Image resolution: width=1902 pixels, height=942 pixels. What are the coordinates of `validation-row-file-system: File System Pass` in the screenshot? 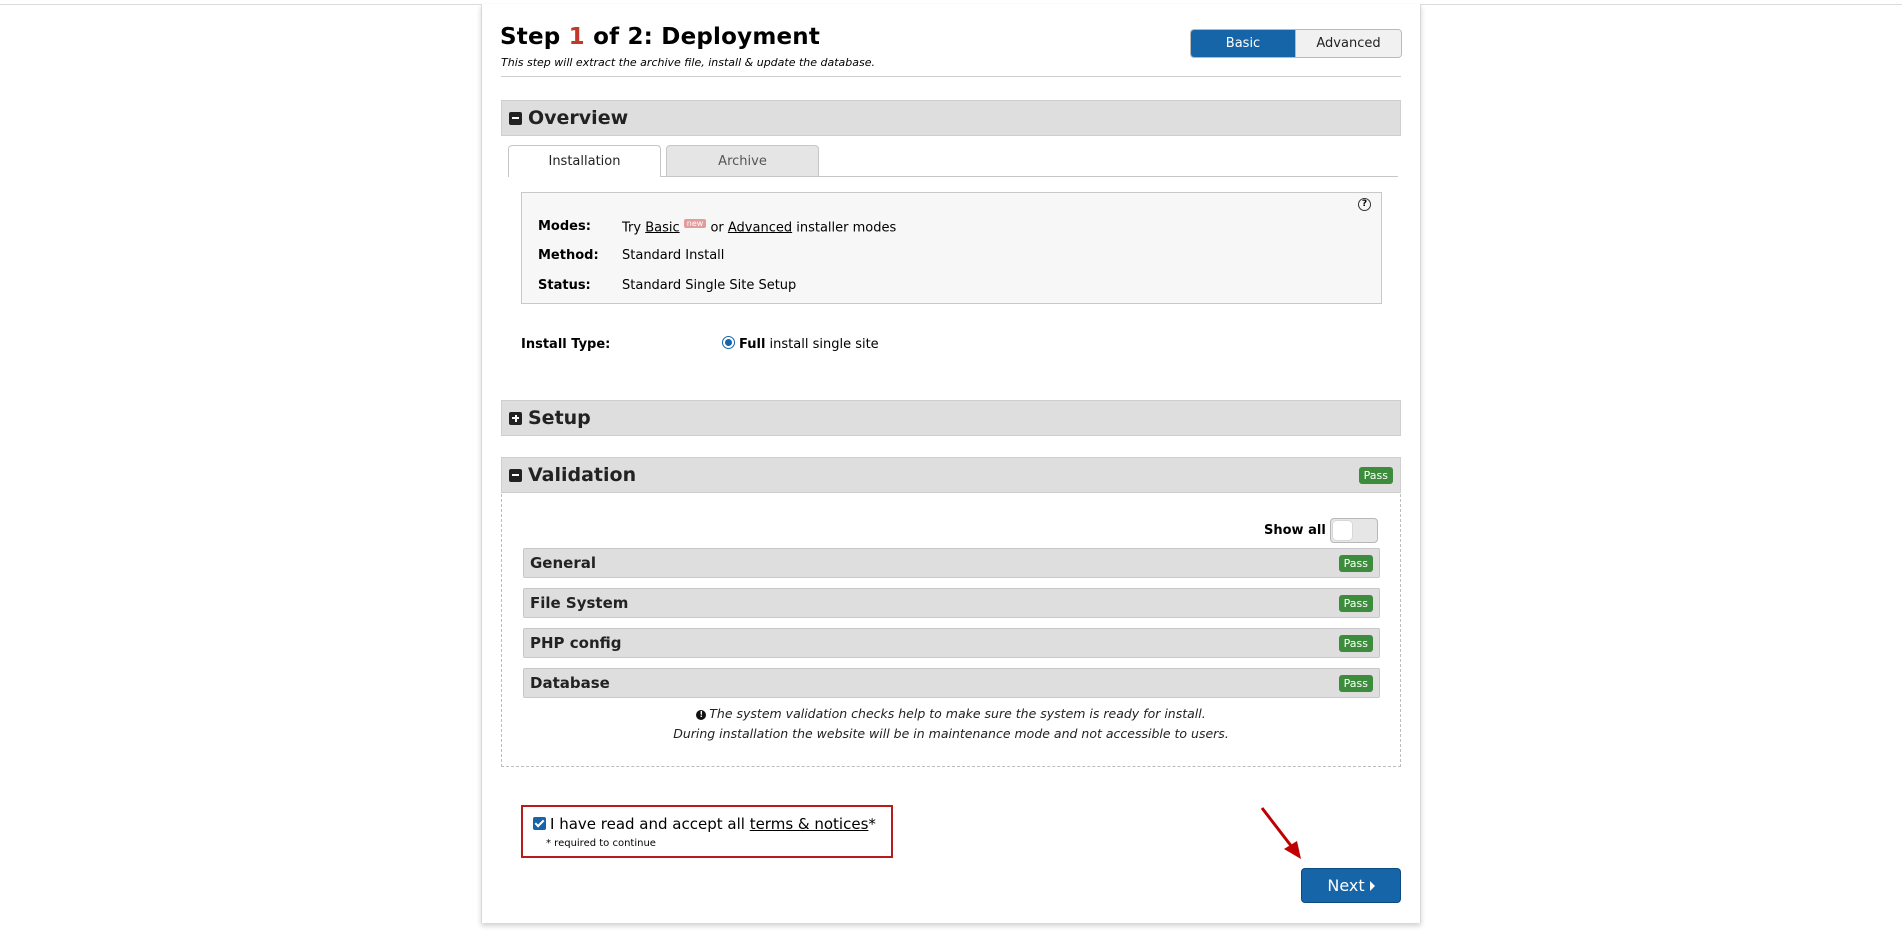 It's located at (951, 603).